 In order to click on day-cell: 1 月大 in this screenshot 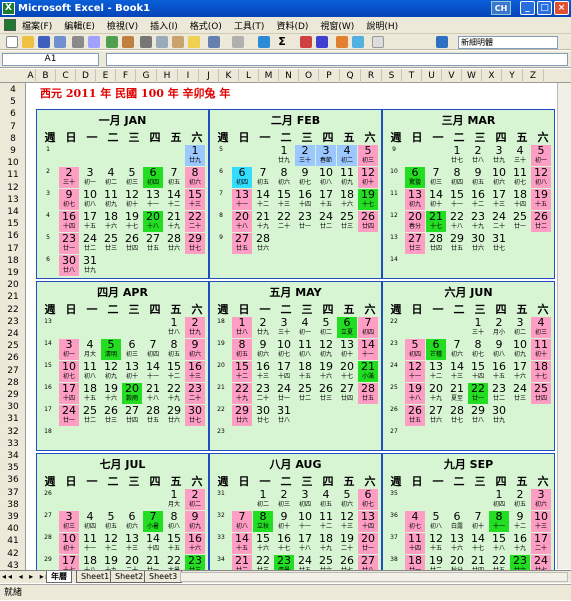, I will do `click(174, 499)`.